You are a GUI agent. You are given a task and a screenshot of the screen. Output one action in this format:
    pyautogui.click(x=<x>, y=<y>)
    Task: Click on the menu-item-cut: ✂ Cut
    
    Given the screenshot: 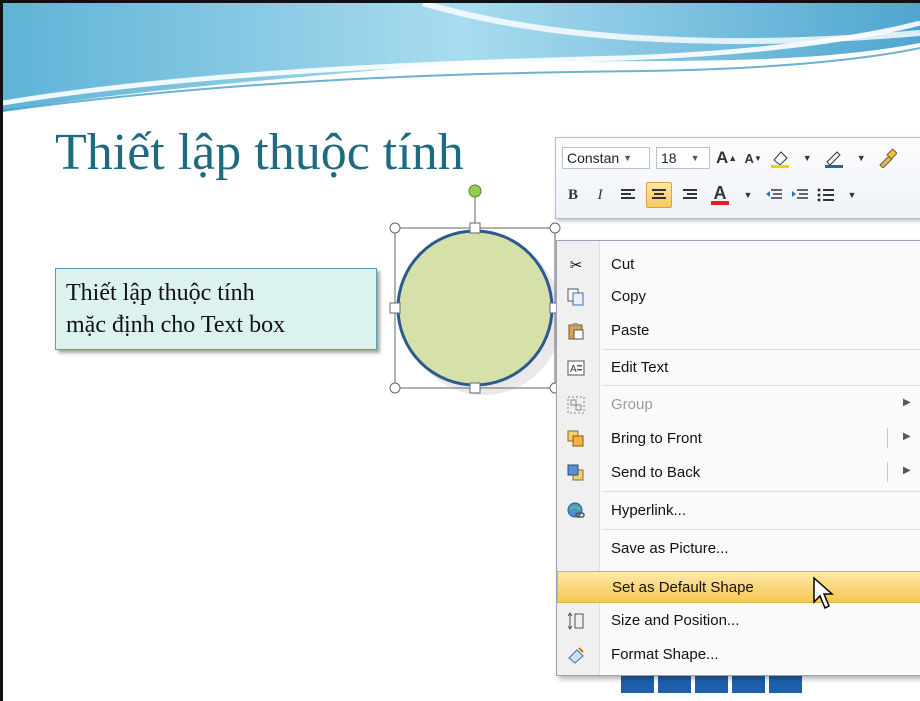 What is the action you would take?
    pyautogui.click(x=738, y=265)
    